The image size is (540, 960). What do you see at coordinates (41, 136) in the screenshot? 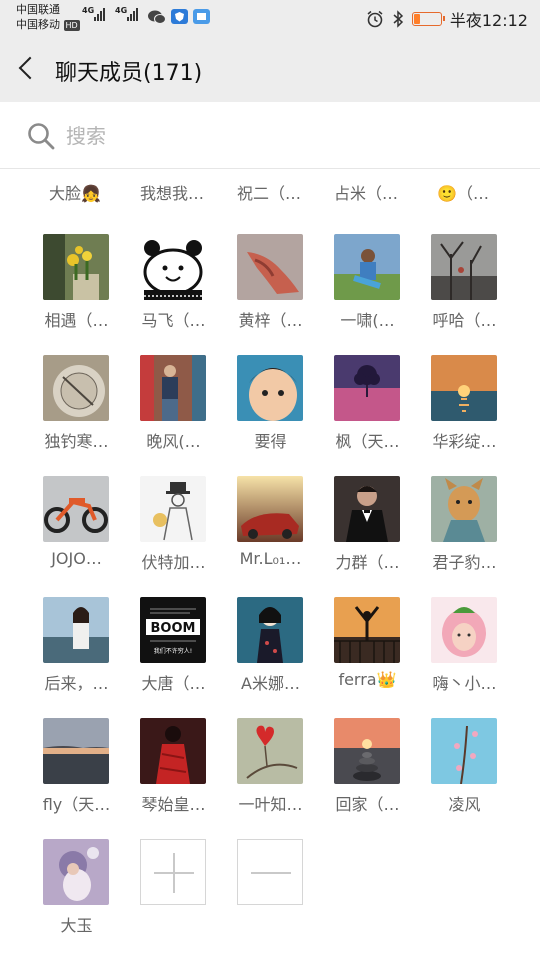
I see `search-icon` at bounding box center [41, 136].